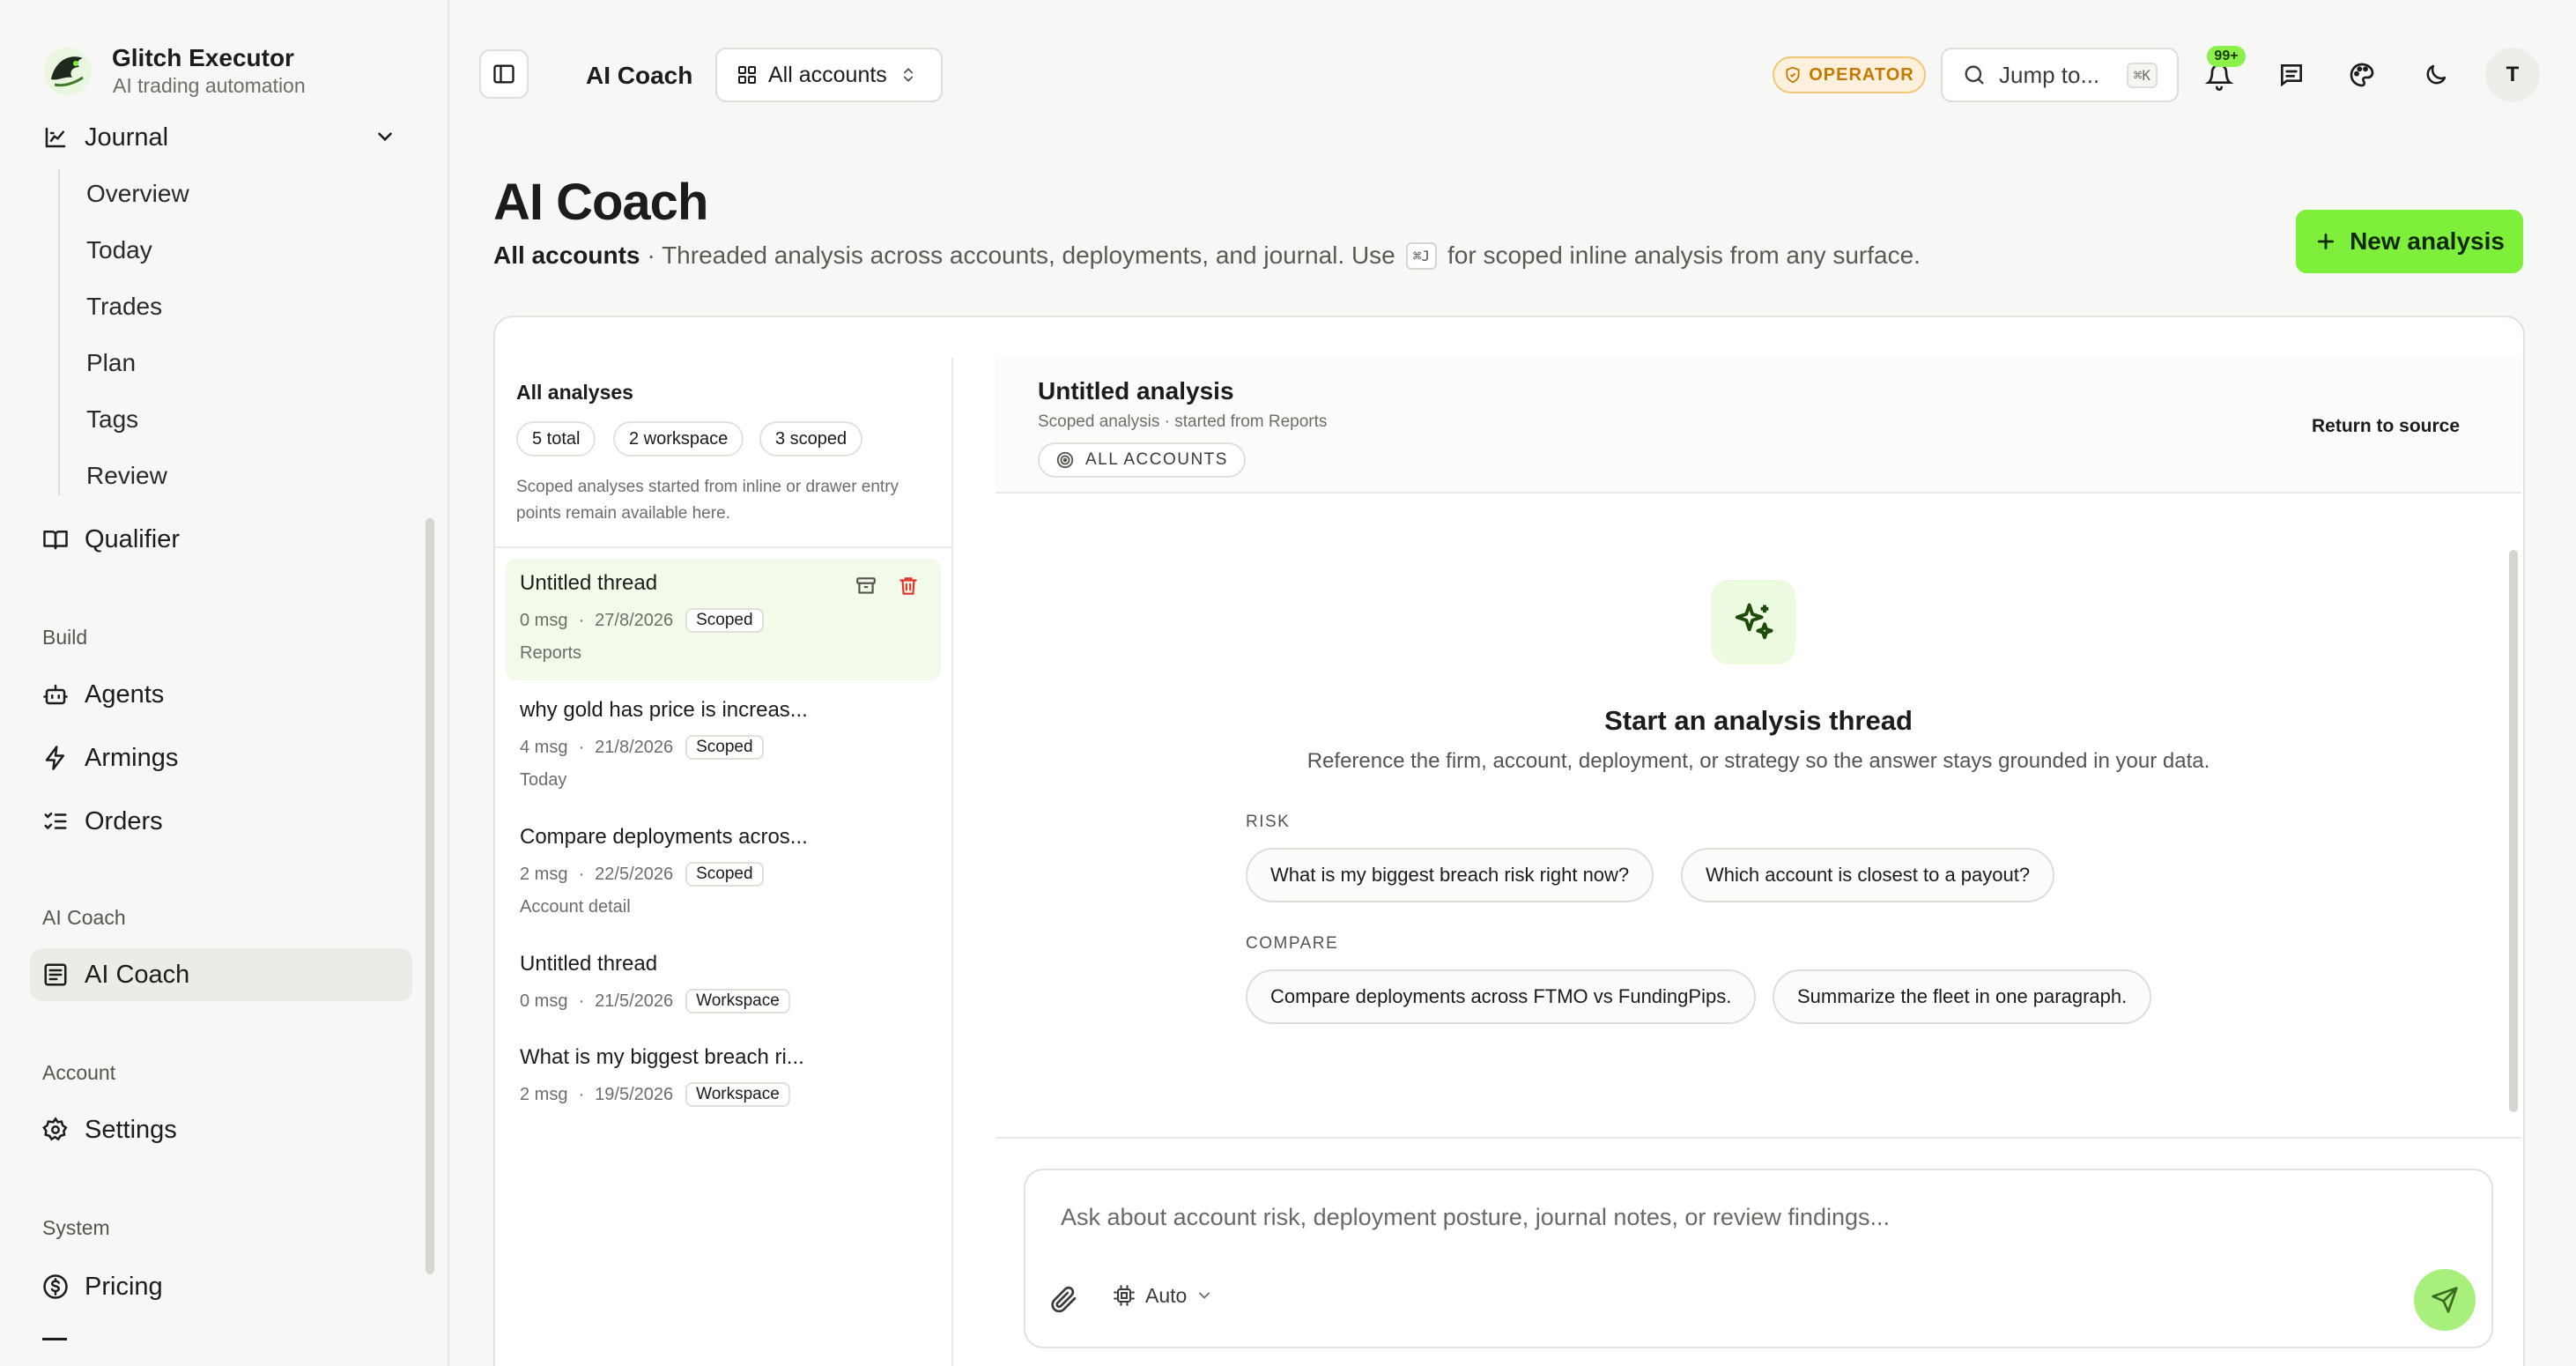  Describe the element at coordinates (1163, 1295) in the screenshot. I see `model-select: Auto` at that location.